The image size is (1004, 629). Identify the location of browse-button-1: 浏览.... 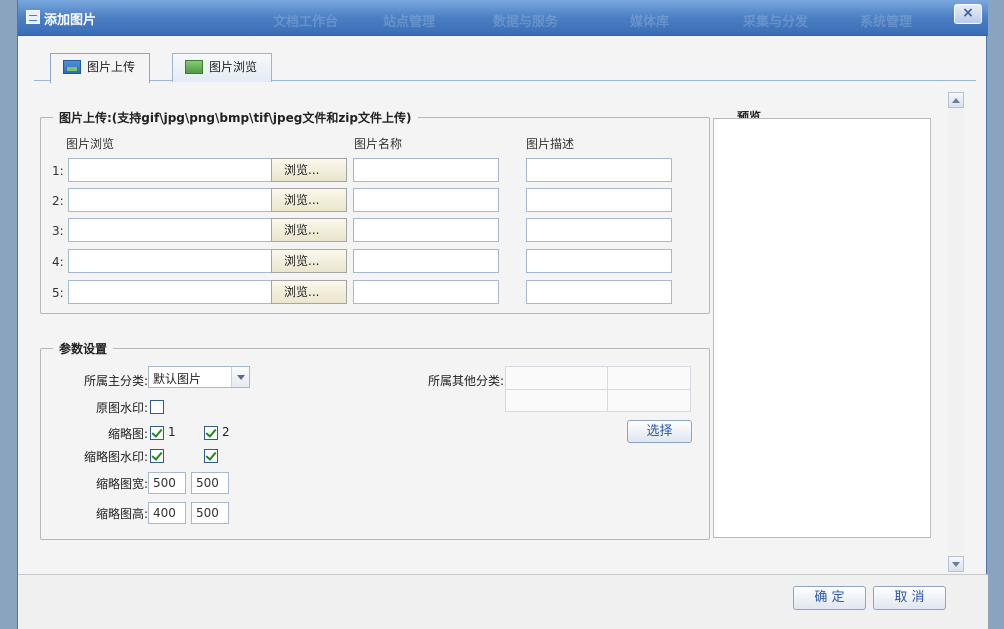
(309, 170).